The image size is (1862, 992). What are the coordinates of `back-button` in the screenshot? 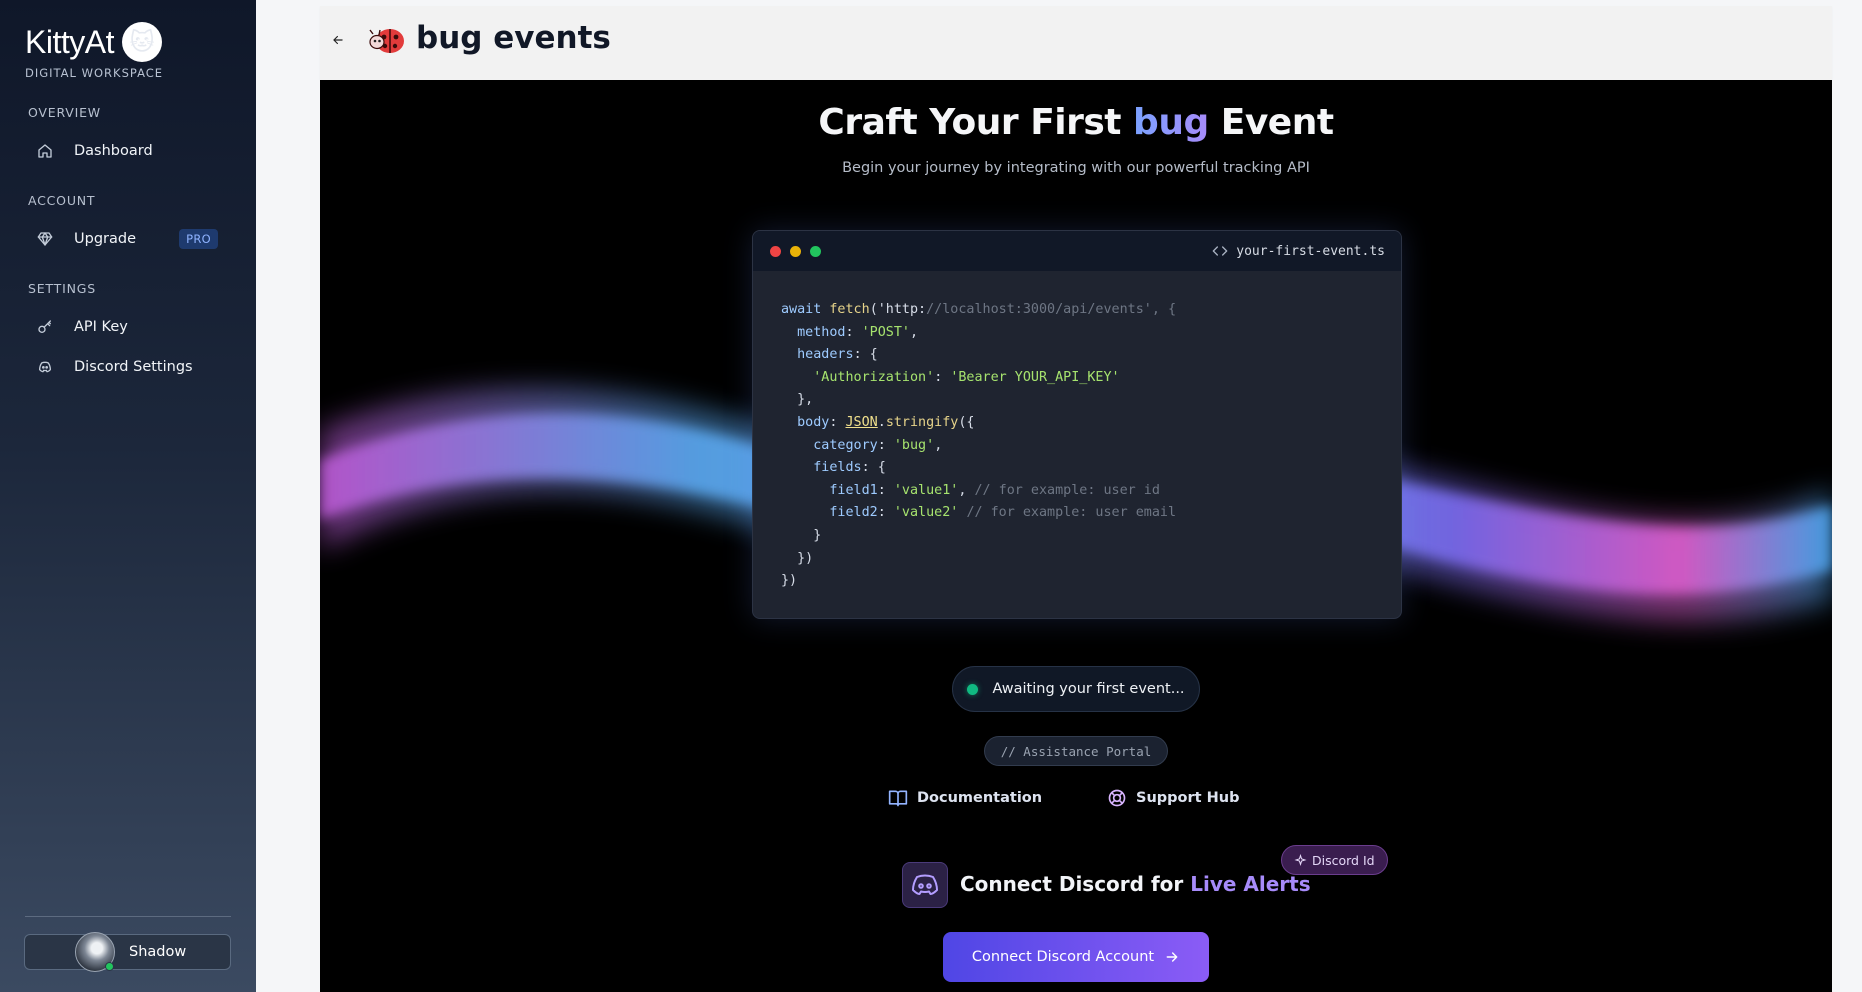 It's located at (338, 40).